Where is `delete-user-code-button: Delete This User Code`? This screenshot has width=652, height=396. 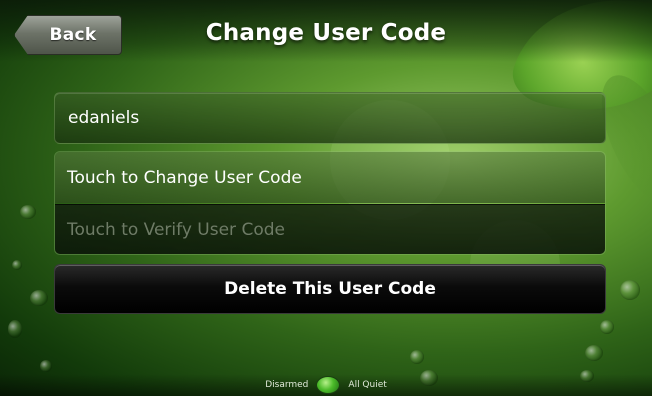 delete-user-code-button: Delete This User Code is located at coordinates (330, 289).